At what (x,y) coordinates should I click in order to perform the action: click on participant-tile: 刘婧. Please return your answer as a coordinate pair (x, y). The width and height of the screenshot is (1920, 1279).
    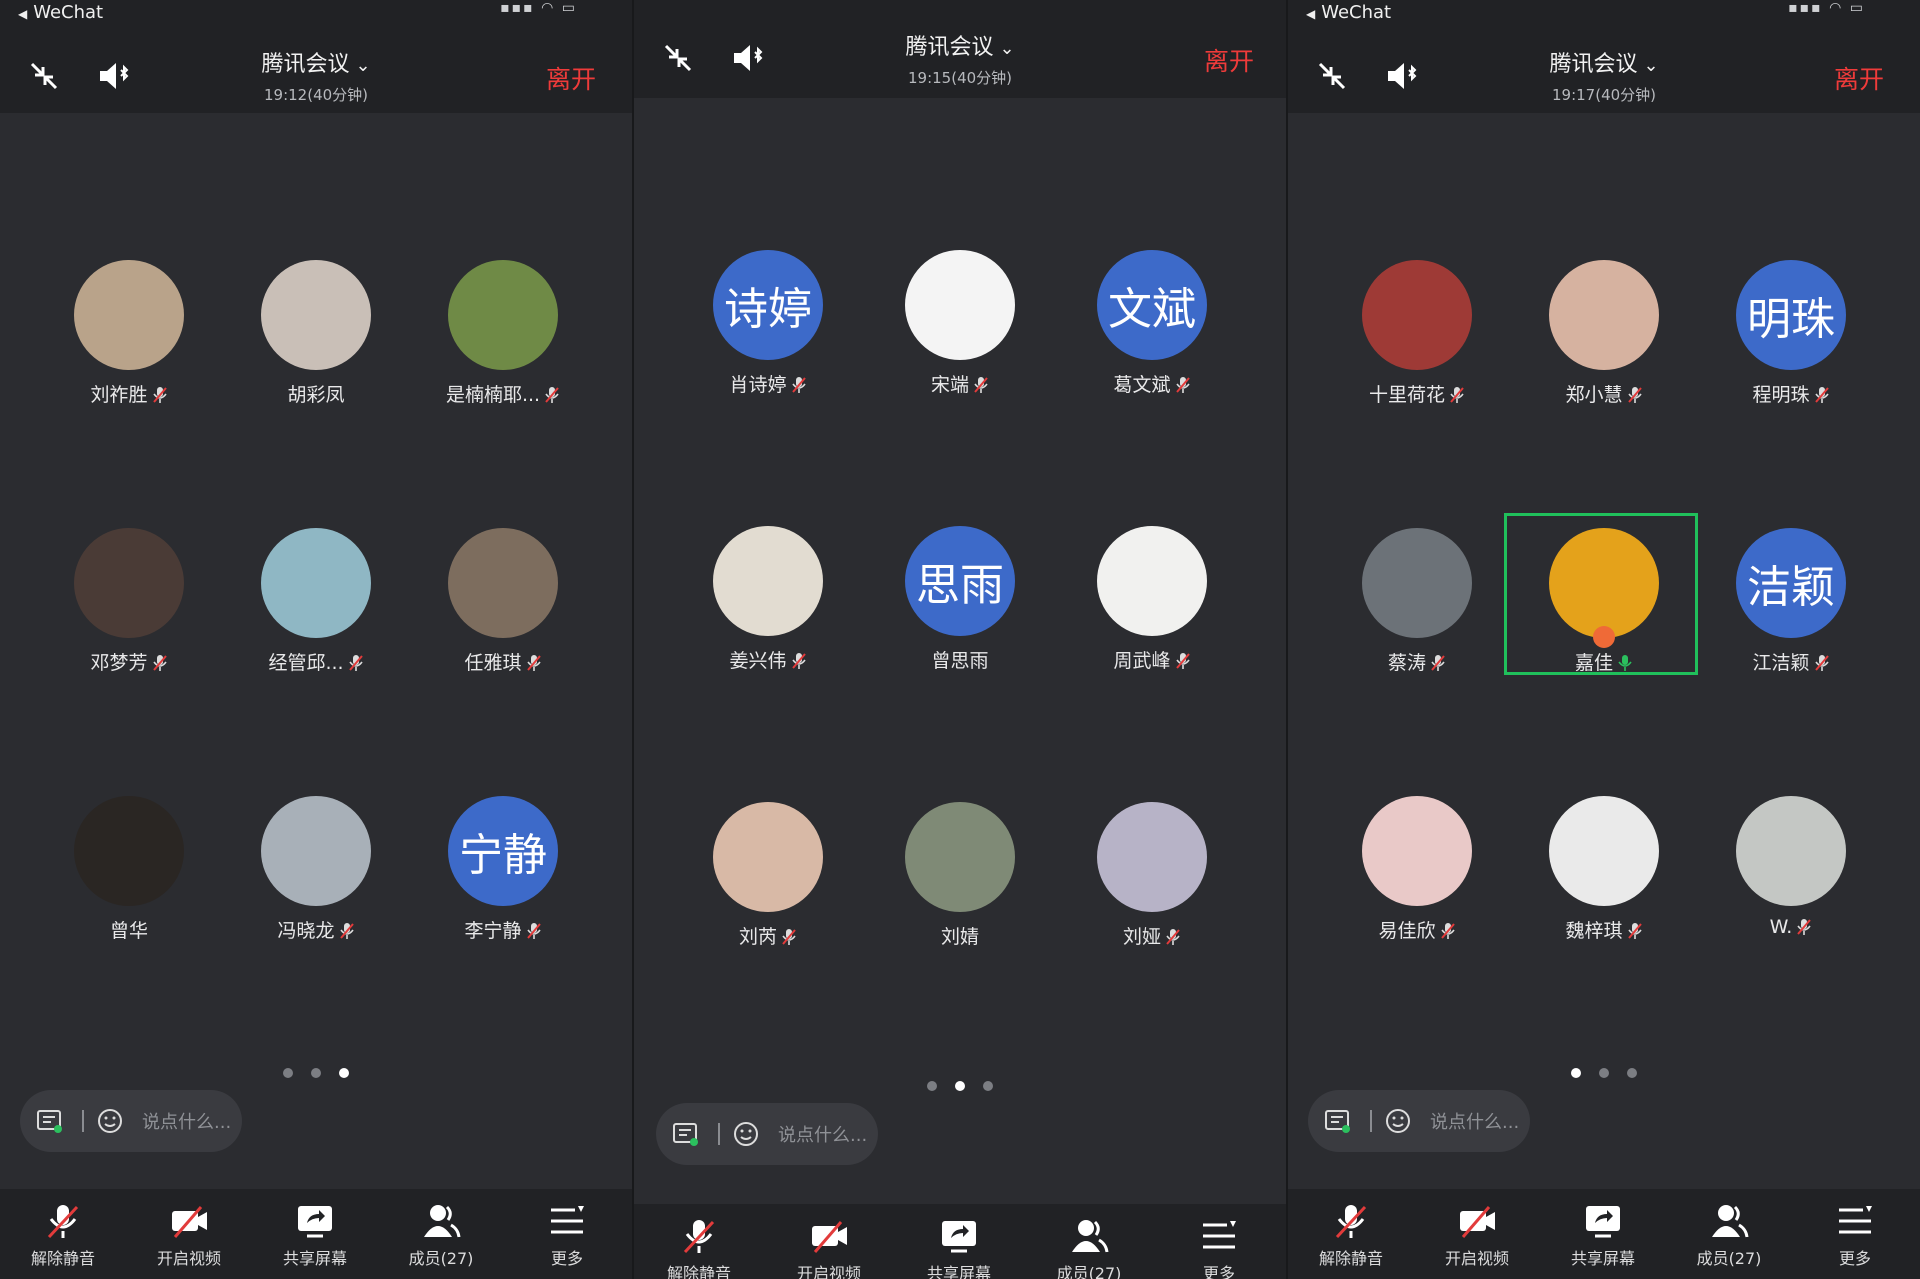
    Looking at the image, I should click on (960, 887).